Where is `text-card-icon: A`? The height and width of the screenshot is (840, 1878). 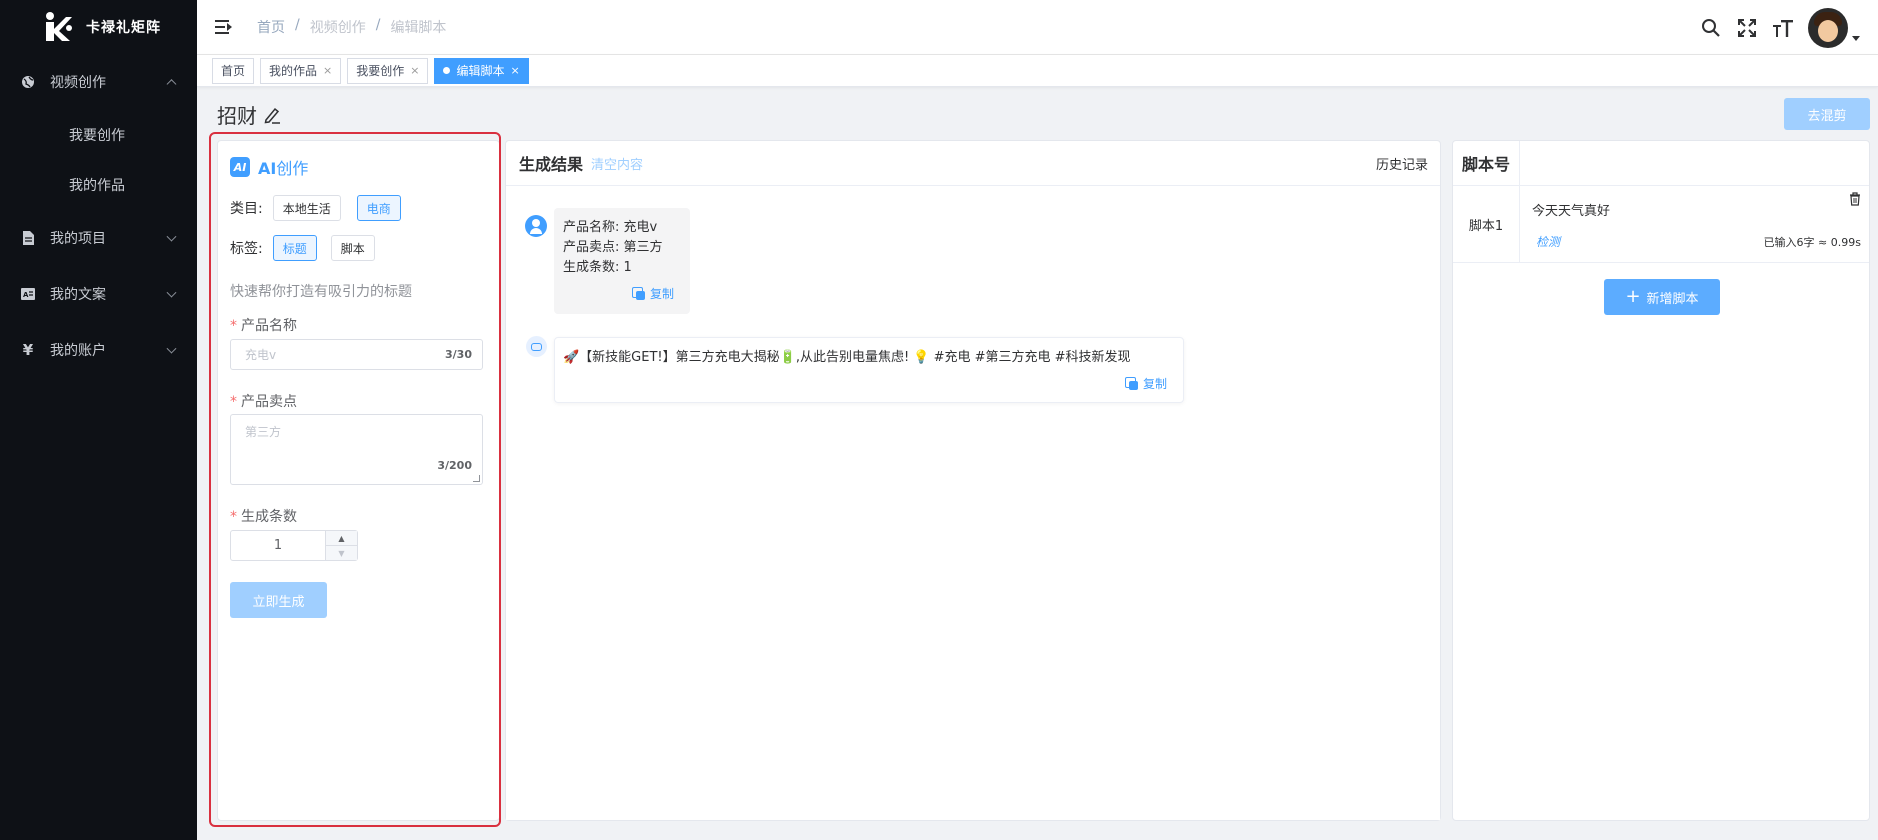 text-card-icon: A is located at coordinates (28, 294).